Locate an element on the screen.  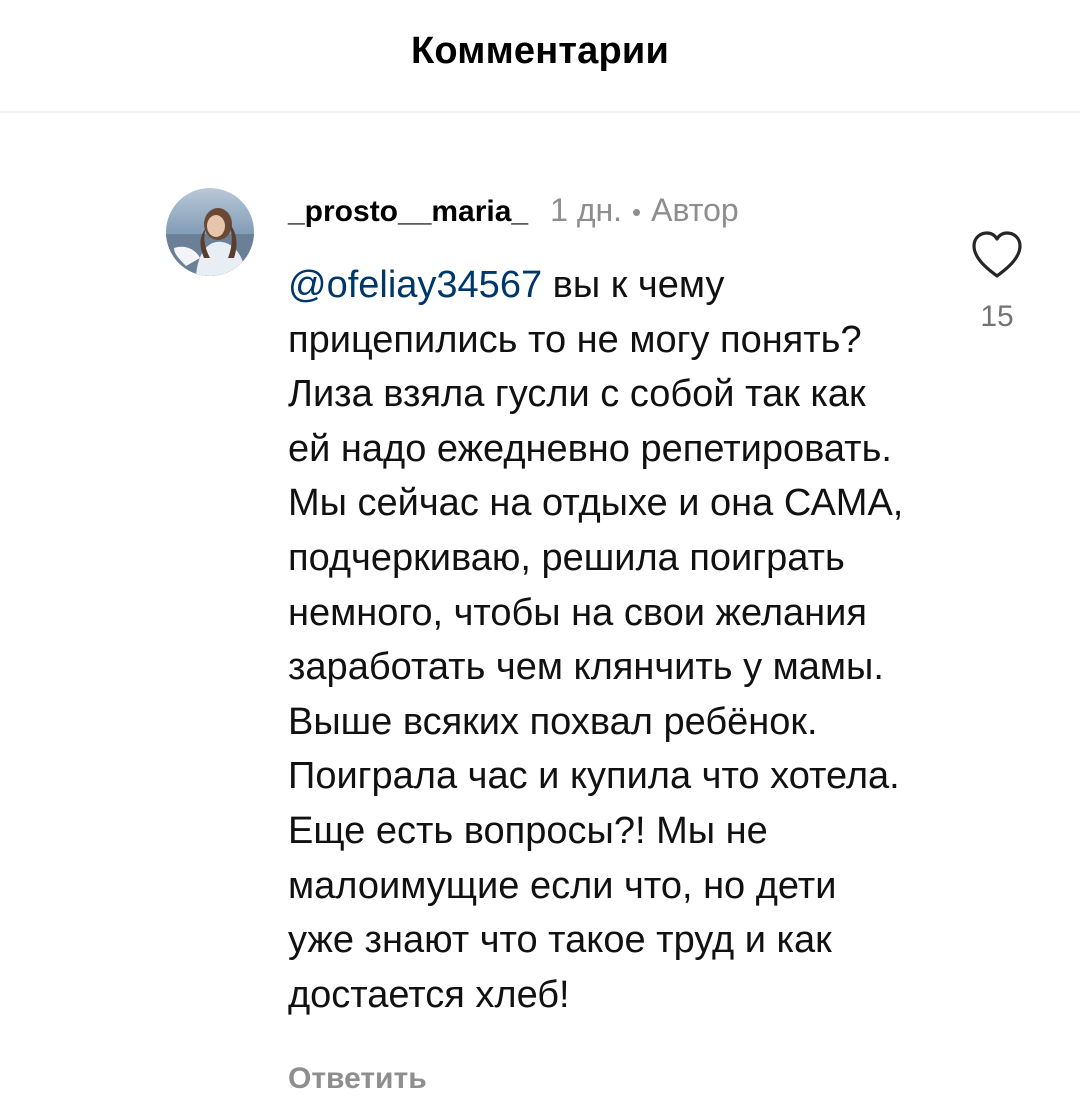
heart-outline-icon is located at coordinates (997, 254).